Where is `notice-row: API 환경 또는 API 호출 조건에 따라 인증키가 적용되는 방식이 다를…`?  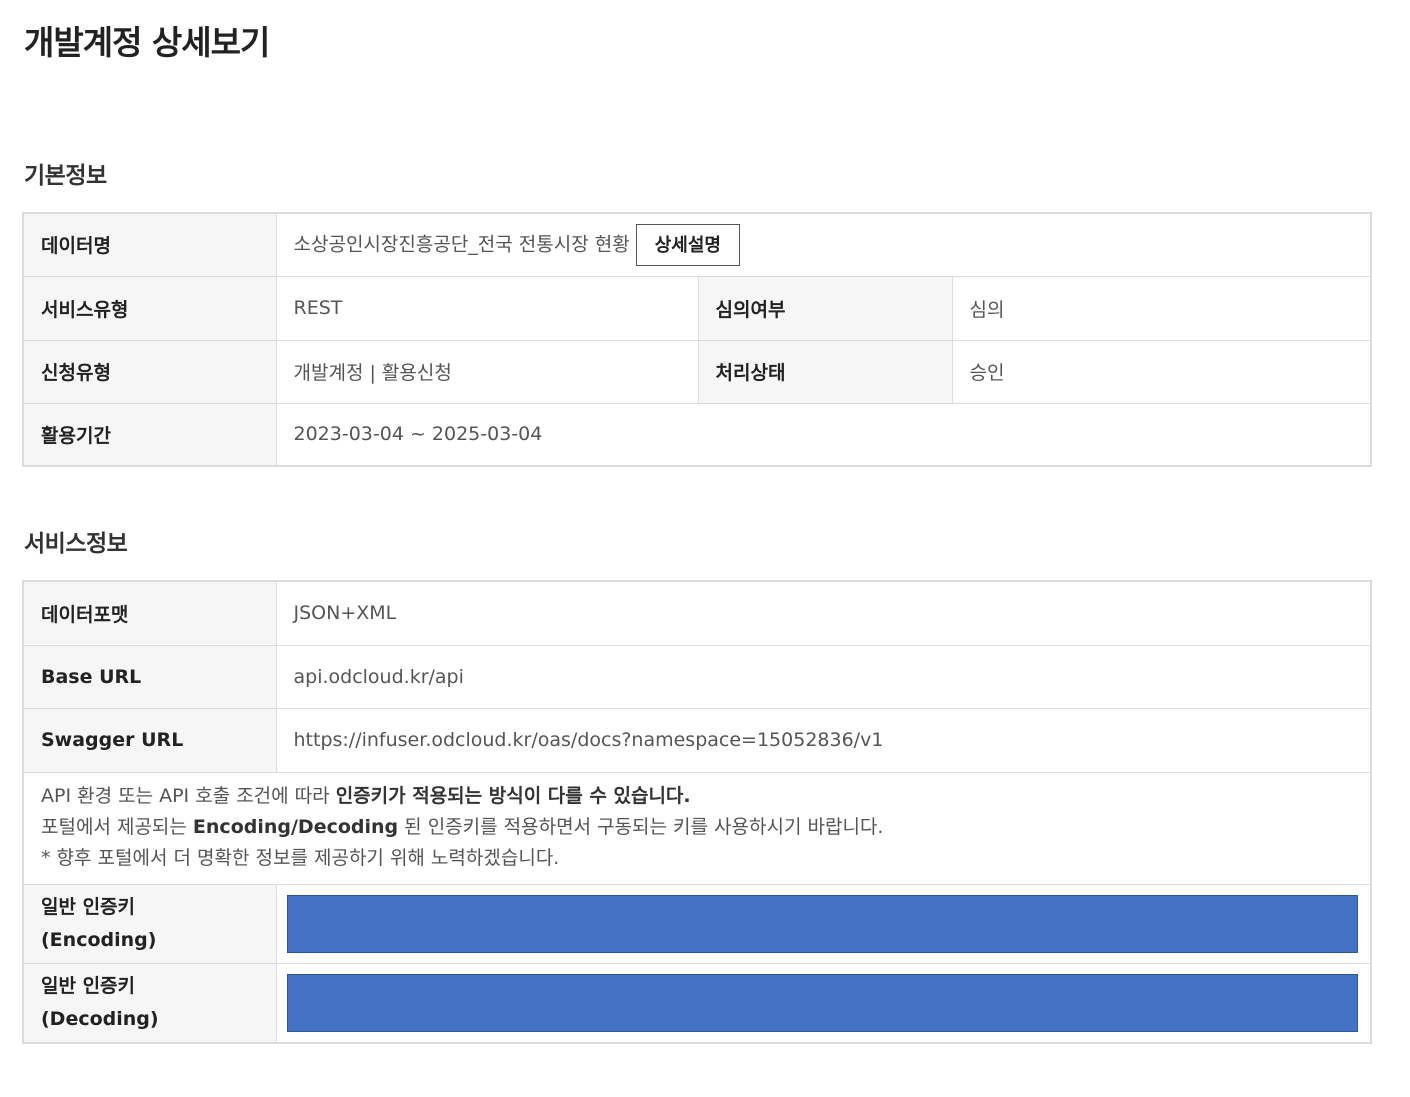 notice-row: API 환경 또는 API 호출 조건에 따라 인증키가 적용되는 방식이 다를… is located at coordinates (697, 828).